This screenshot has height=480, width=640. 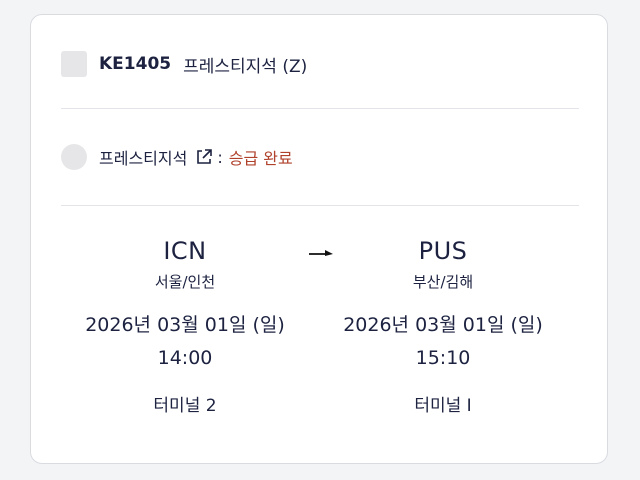 I want to click on arrival-date: 2026년 03월 01일 (일), so click(x=443, y=325).